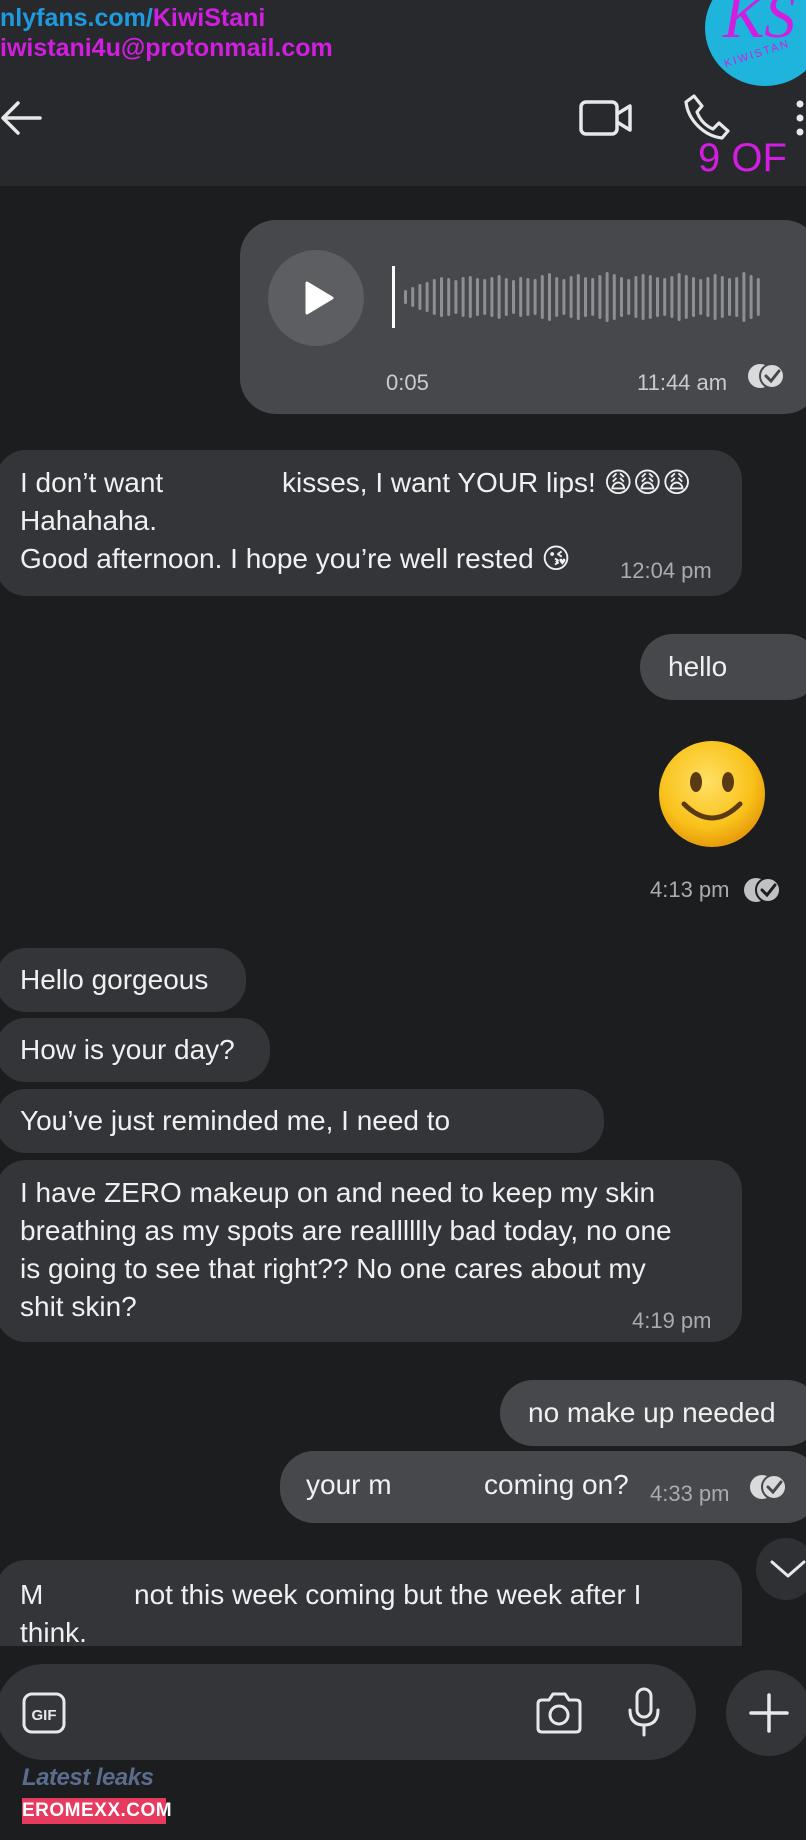 The width and height of the screenshot is (806, 1840). I want to click on message-text: no make up needed, so click(652, 1412).